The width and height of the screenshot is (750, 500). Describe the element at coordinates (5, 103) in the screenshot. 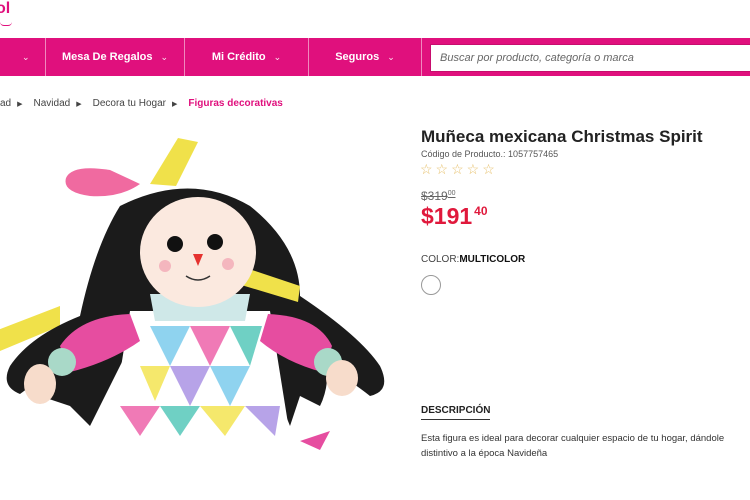

I see `breadcrumb-link: ad` at that location.